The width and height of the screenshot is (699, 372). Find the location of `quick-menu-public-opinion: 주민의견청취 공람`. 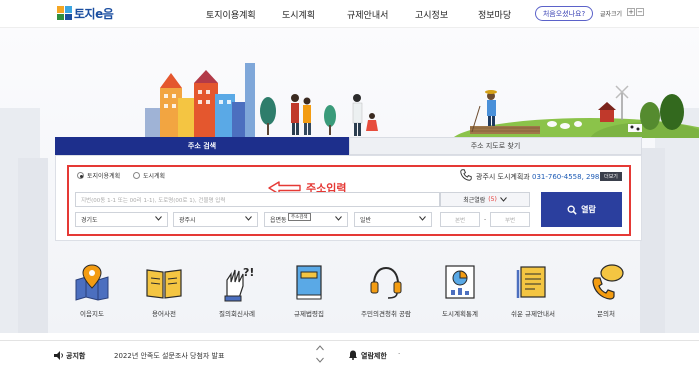

quick-menu-public-opinion: 주민의견청취 공람 is located at coordinates (386, 290).